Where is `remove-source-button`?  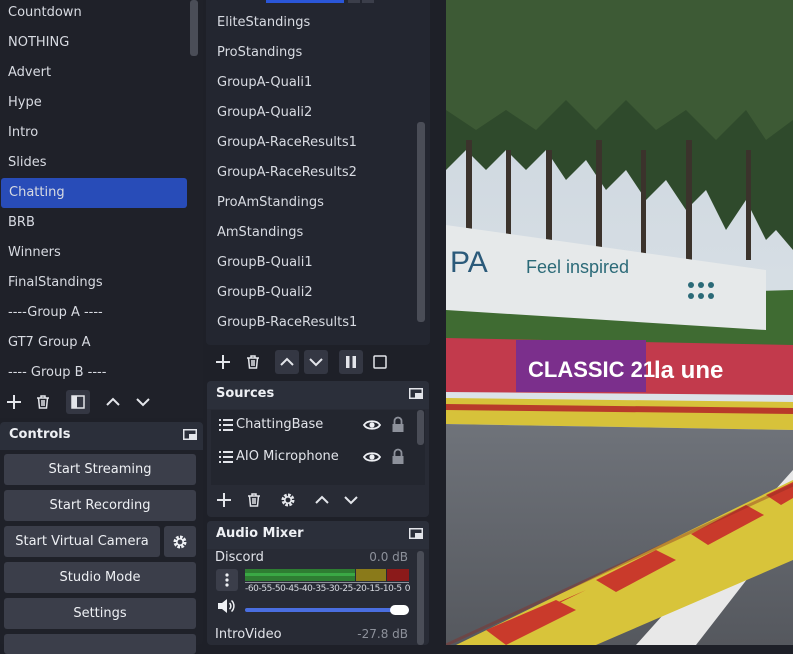
remove-source-button is located at coordinates (254, 500).